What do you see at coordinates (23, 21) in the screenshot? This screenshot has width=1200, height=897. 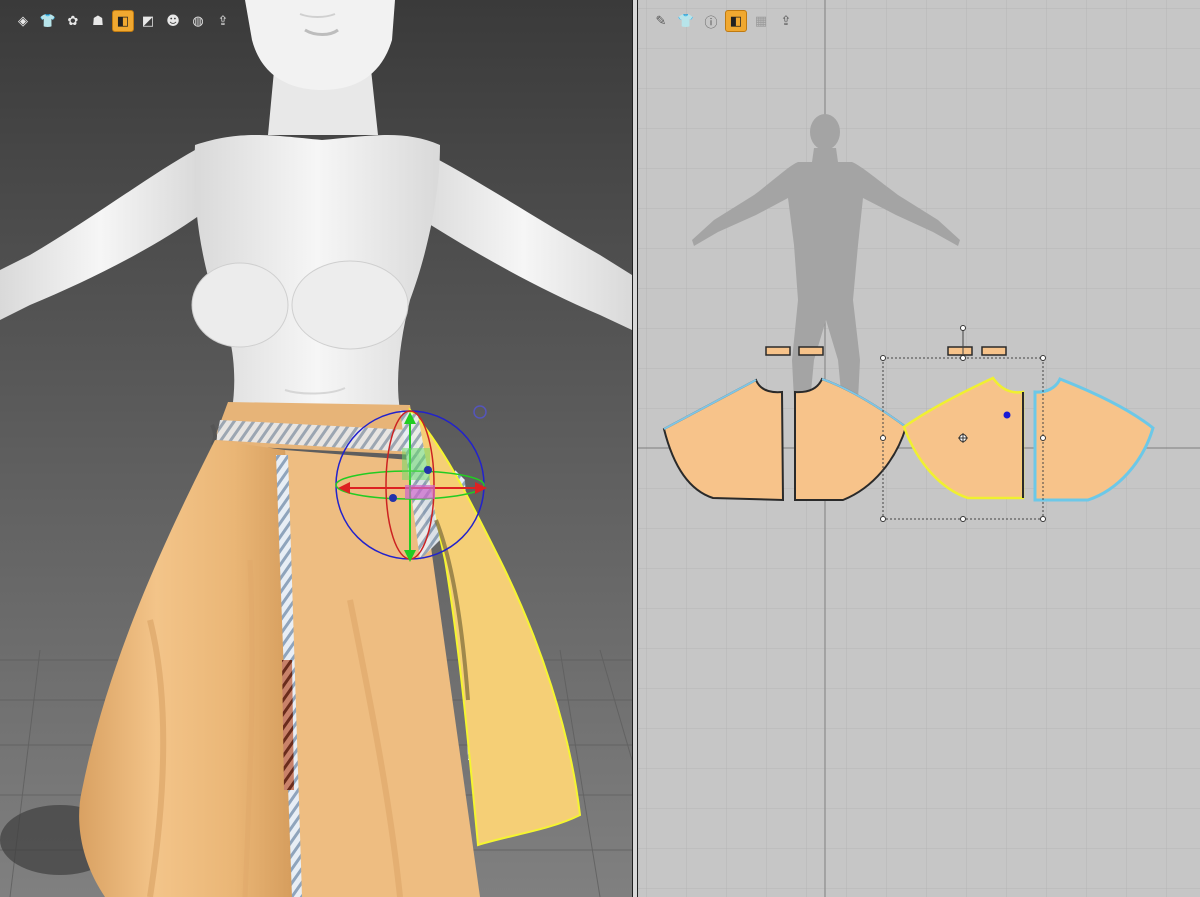 I see `avatar-display-icon: ◈` at bounding box center [23, 21].